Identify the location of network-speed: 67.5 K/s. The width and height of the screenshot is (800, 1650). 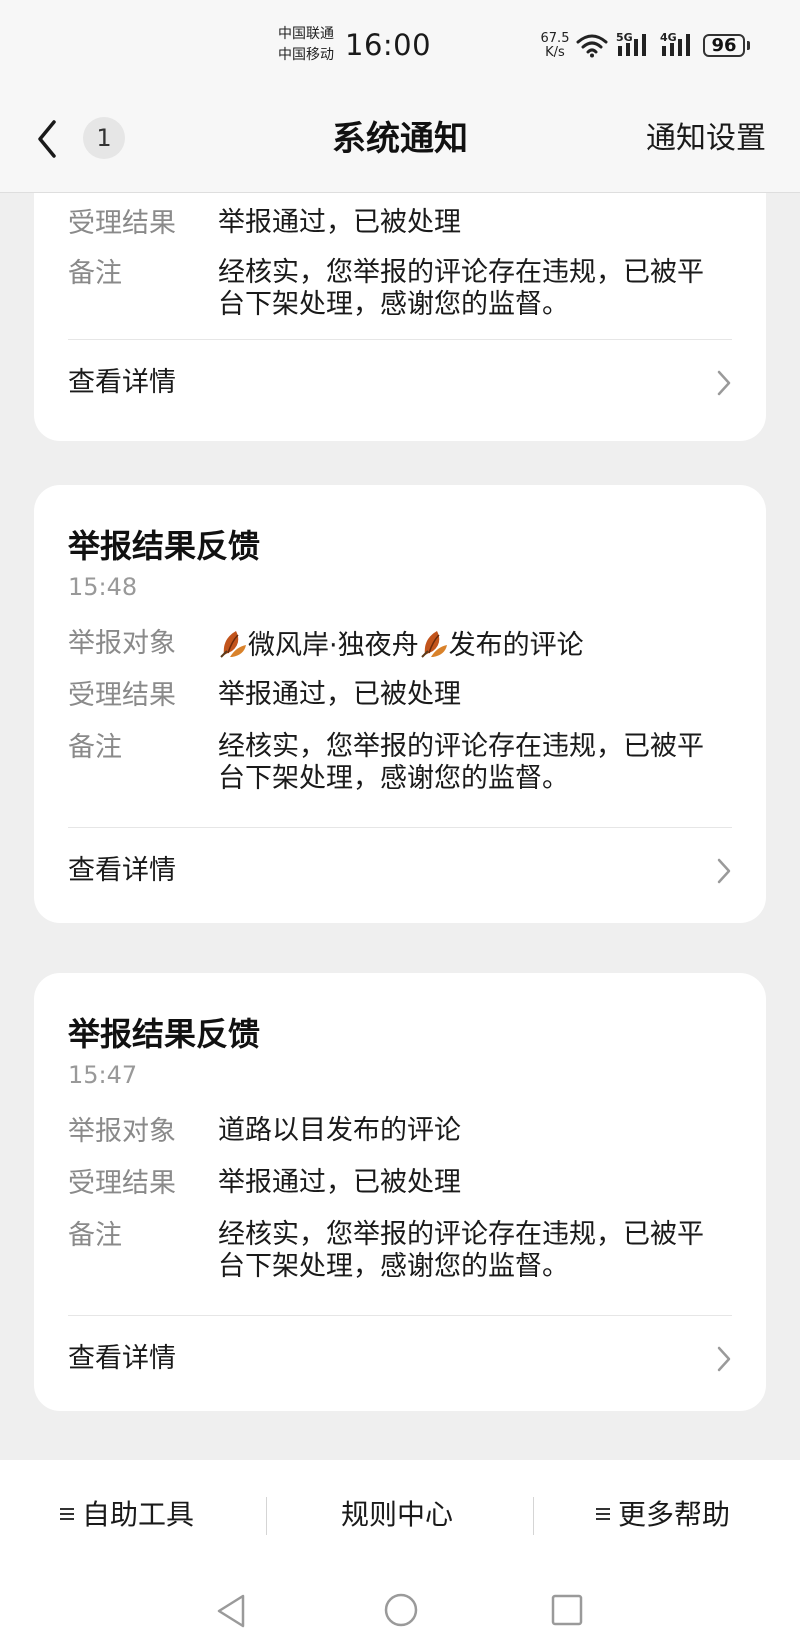
(555, 46).